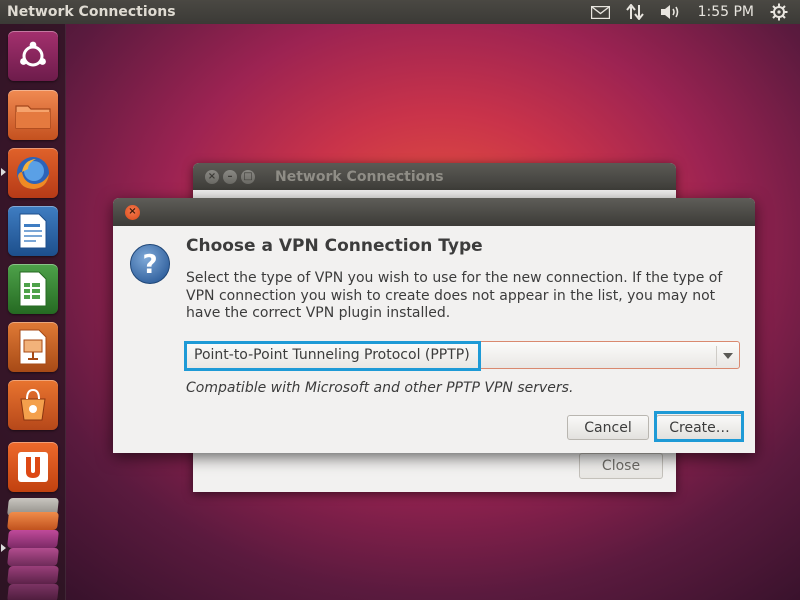 This screenshot has width=800, height=600. What do you see at coordinates (699, 426) in the screenshot?
I see `create-highlight-box` at bounding box center [699, 426].